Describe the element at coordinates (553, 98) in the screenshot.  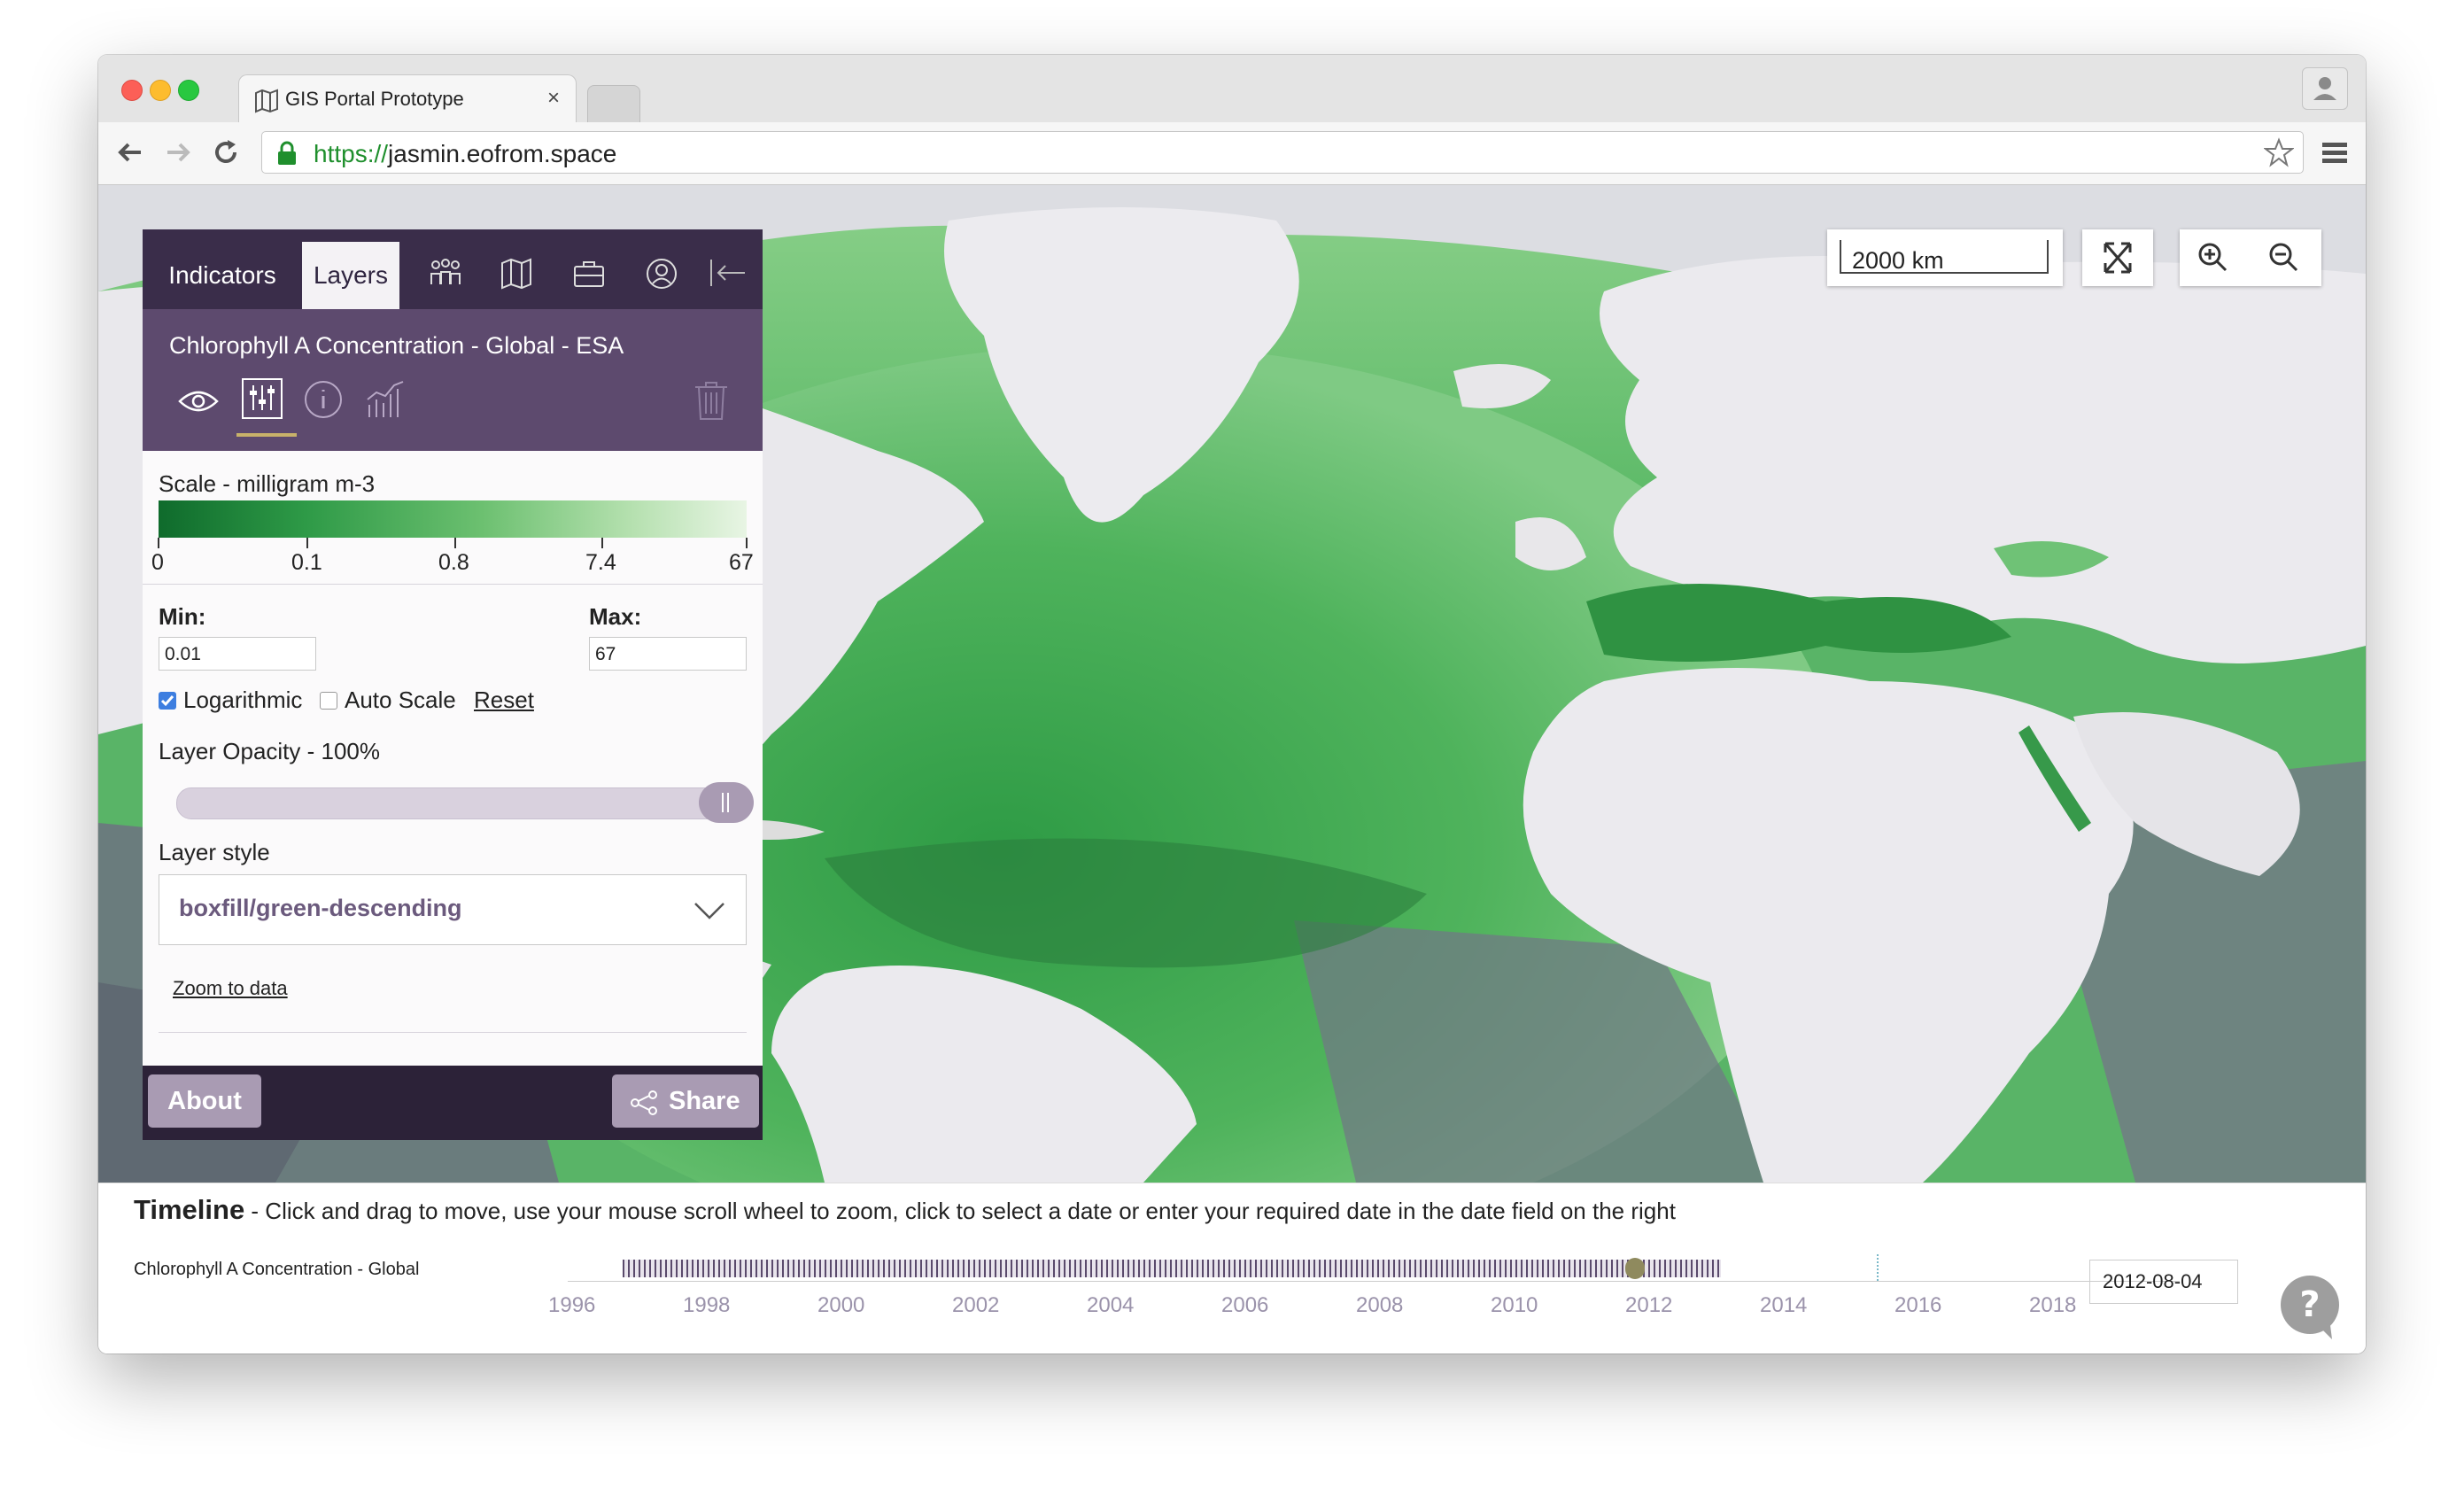
I see `tab-close-icon: ×` at that location.